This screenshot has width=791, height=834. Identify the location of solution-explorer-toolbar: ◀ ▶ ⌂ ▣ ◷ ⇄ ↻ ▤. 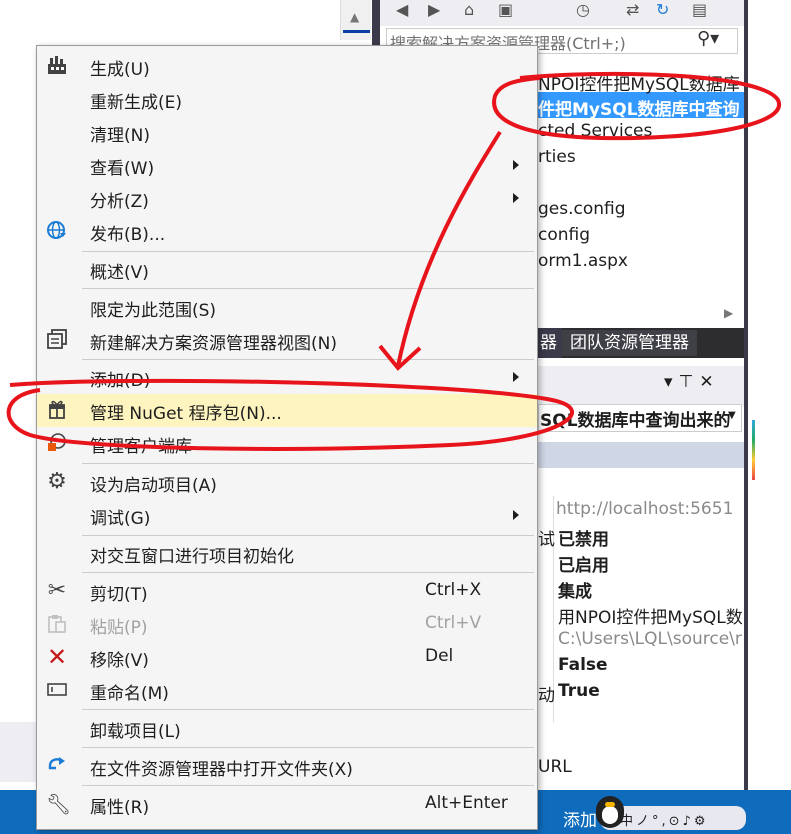
(562, 13).